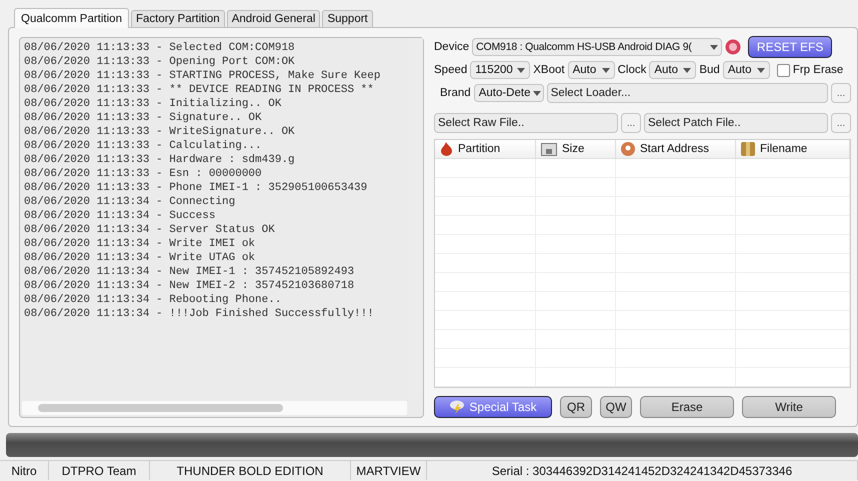  What do you see at coordinates (493, 407) in the screenshot?
I see `action-button: Special Task` at bounding box center [493, 407].